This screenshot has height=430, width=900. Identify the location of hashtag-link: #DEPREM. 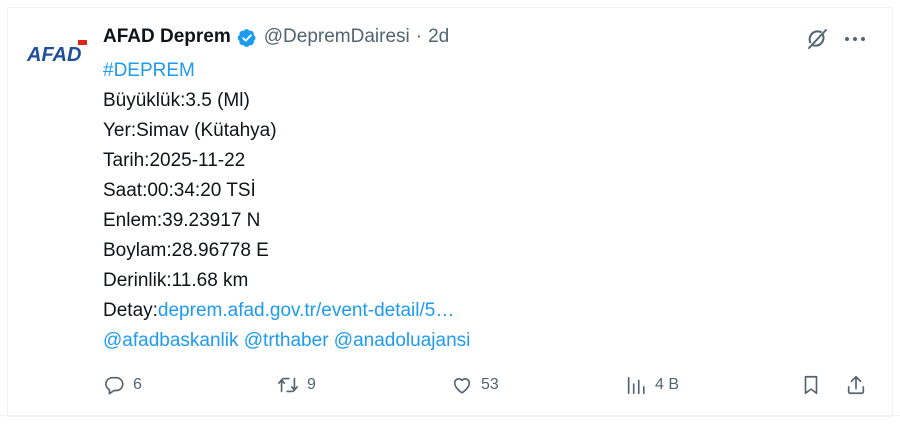
(286, 71).